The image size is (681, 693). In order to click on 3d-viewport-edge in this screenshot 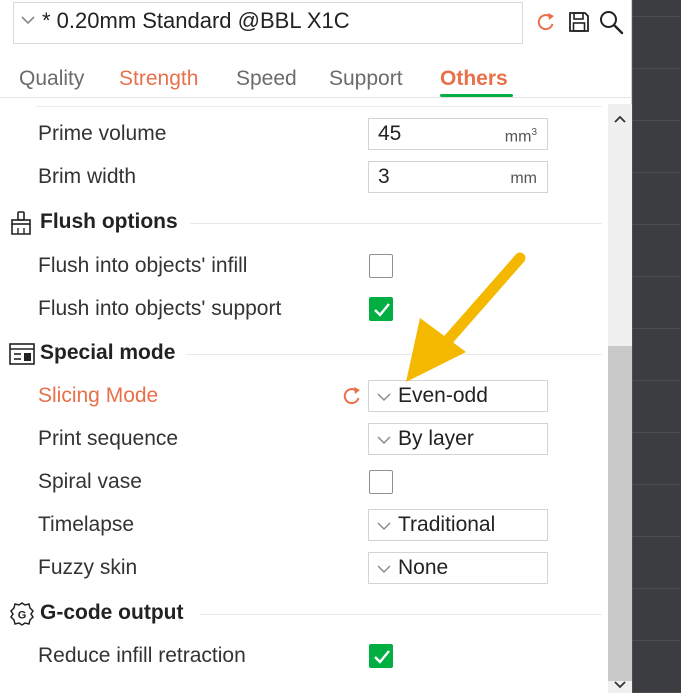, I will do `click(656, 346)`.